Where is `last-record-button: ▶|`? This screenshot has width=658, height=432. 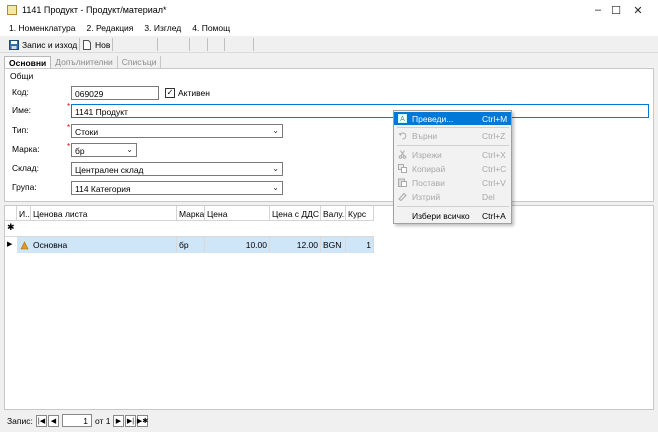
last-record-button: ▶| is located at coordinates (130, 421).